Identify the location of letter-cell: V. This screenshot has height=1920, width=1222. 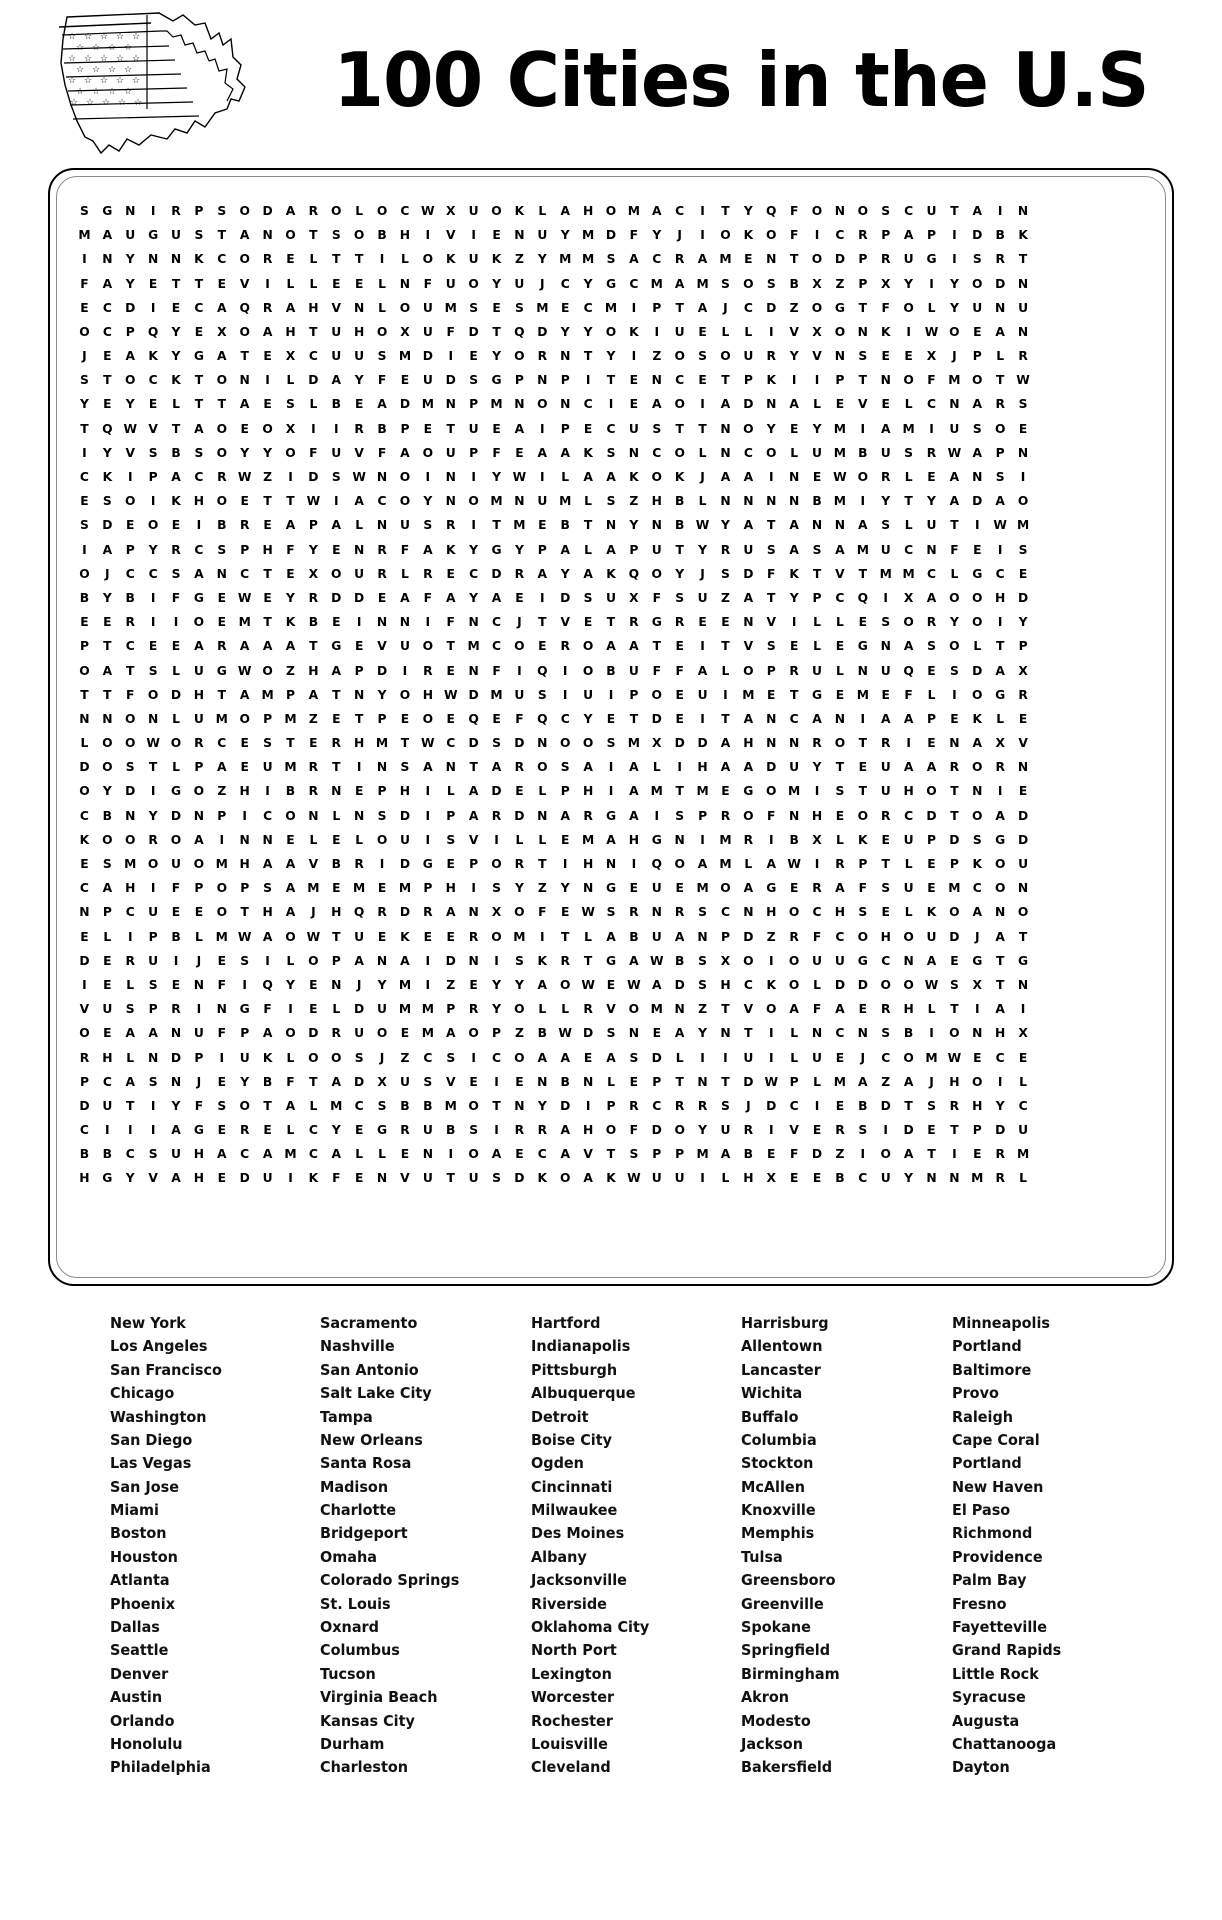
(336, 307).